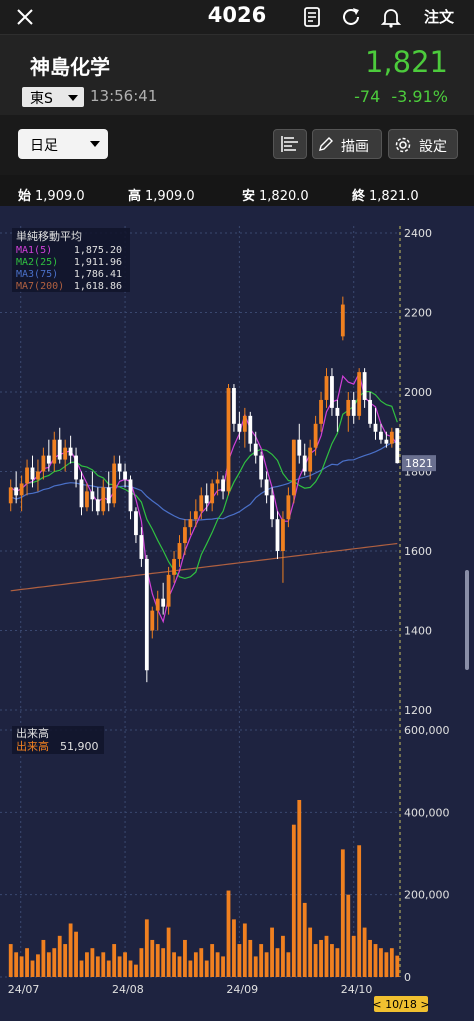  Describe the element at coordinates (418, 313) in the screenshot. I see `price-tick-label: 2200` at that location.